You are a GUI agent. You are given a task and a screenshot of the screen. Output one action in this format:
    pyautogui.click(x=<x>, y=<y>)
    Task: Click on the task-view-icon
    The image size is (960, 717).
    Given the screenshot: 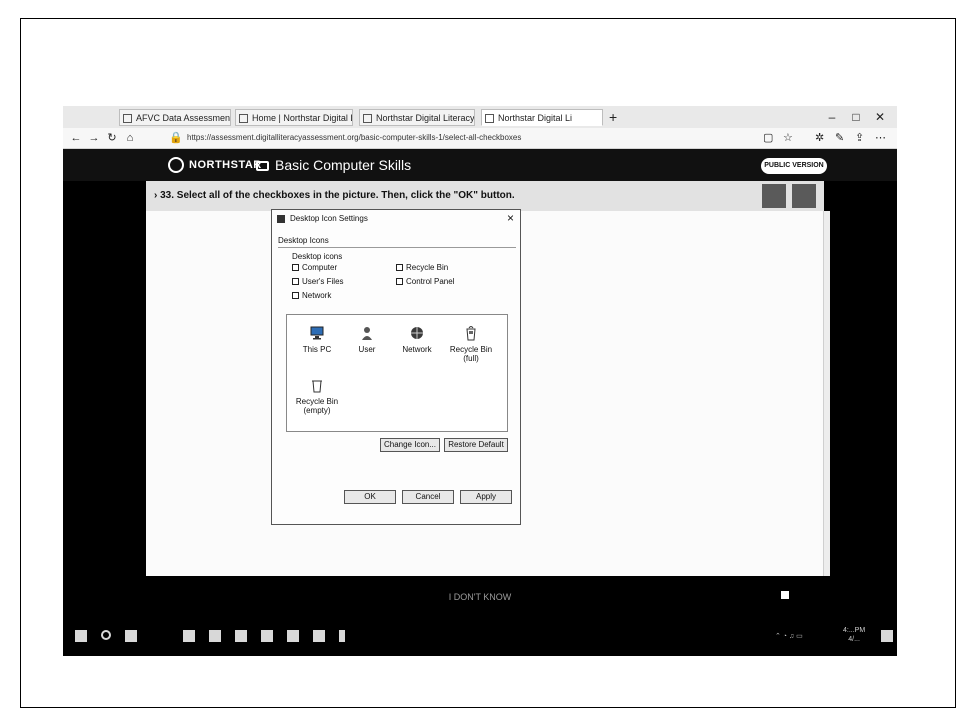 What is the action you would take?
    pyautogui.click(x=189, y=636)
    